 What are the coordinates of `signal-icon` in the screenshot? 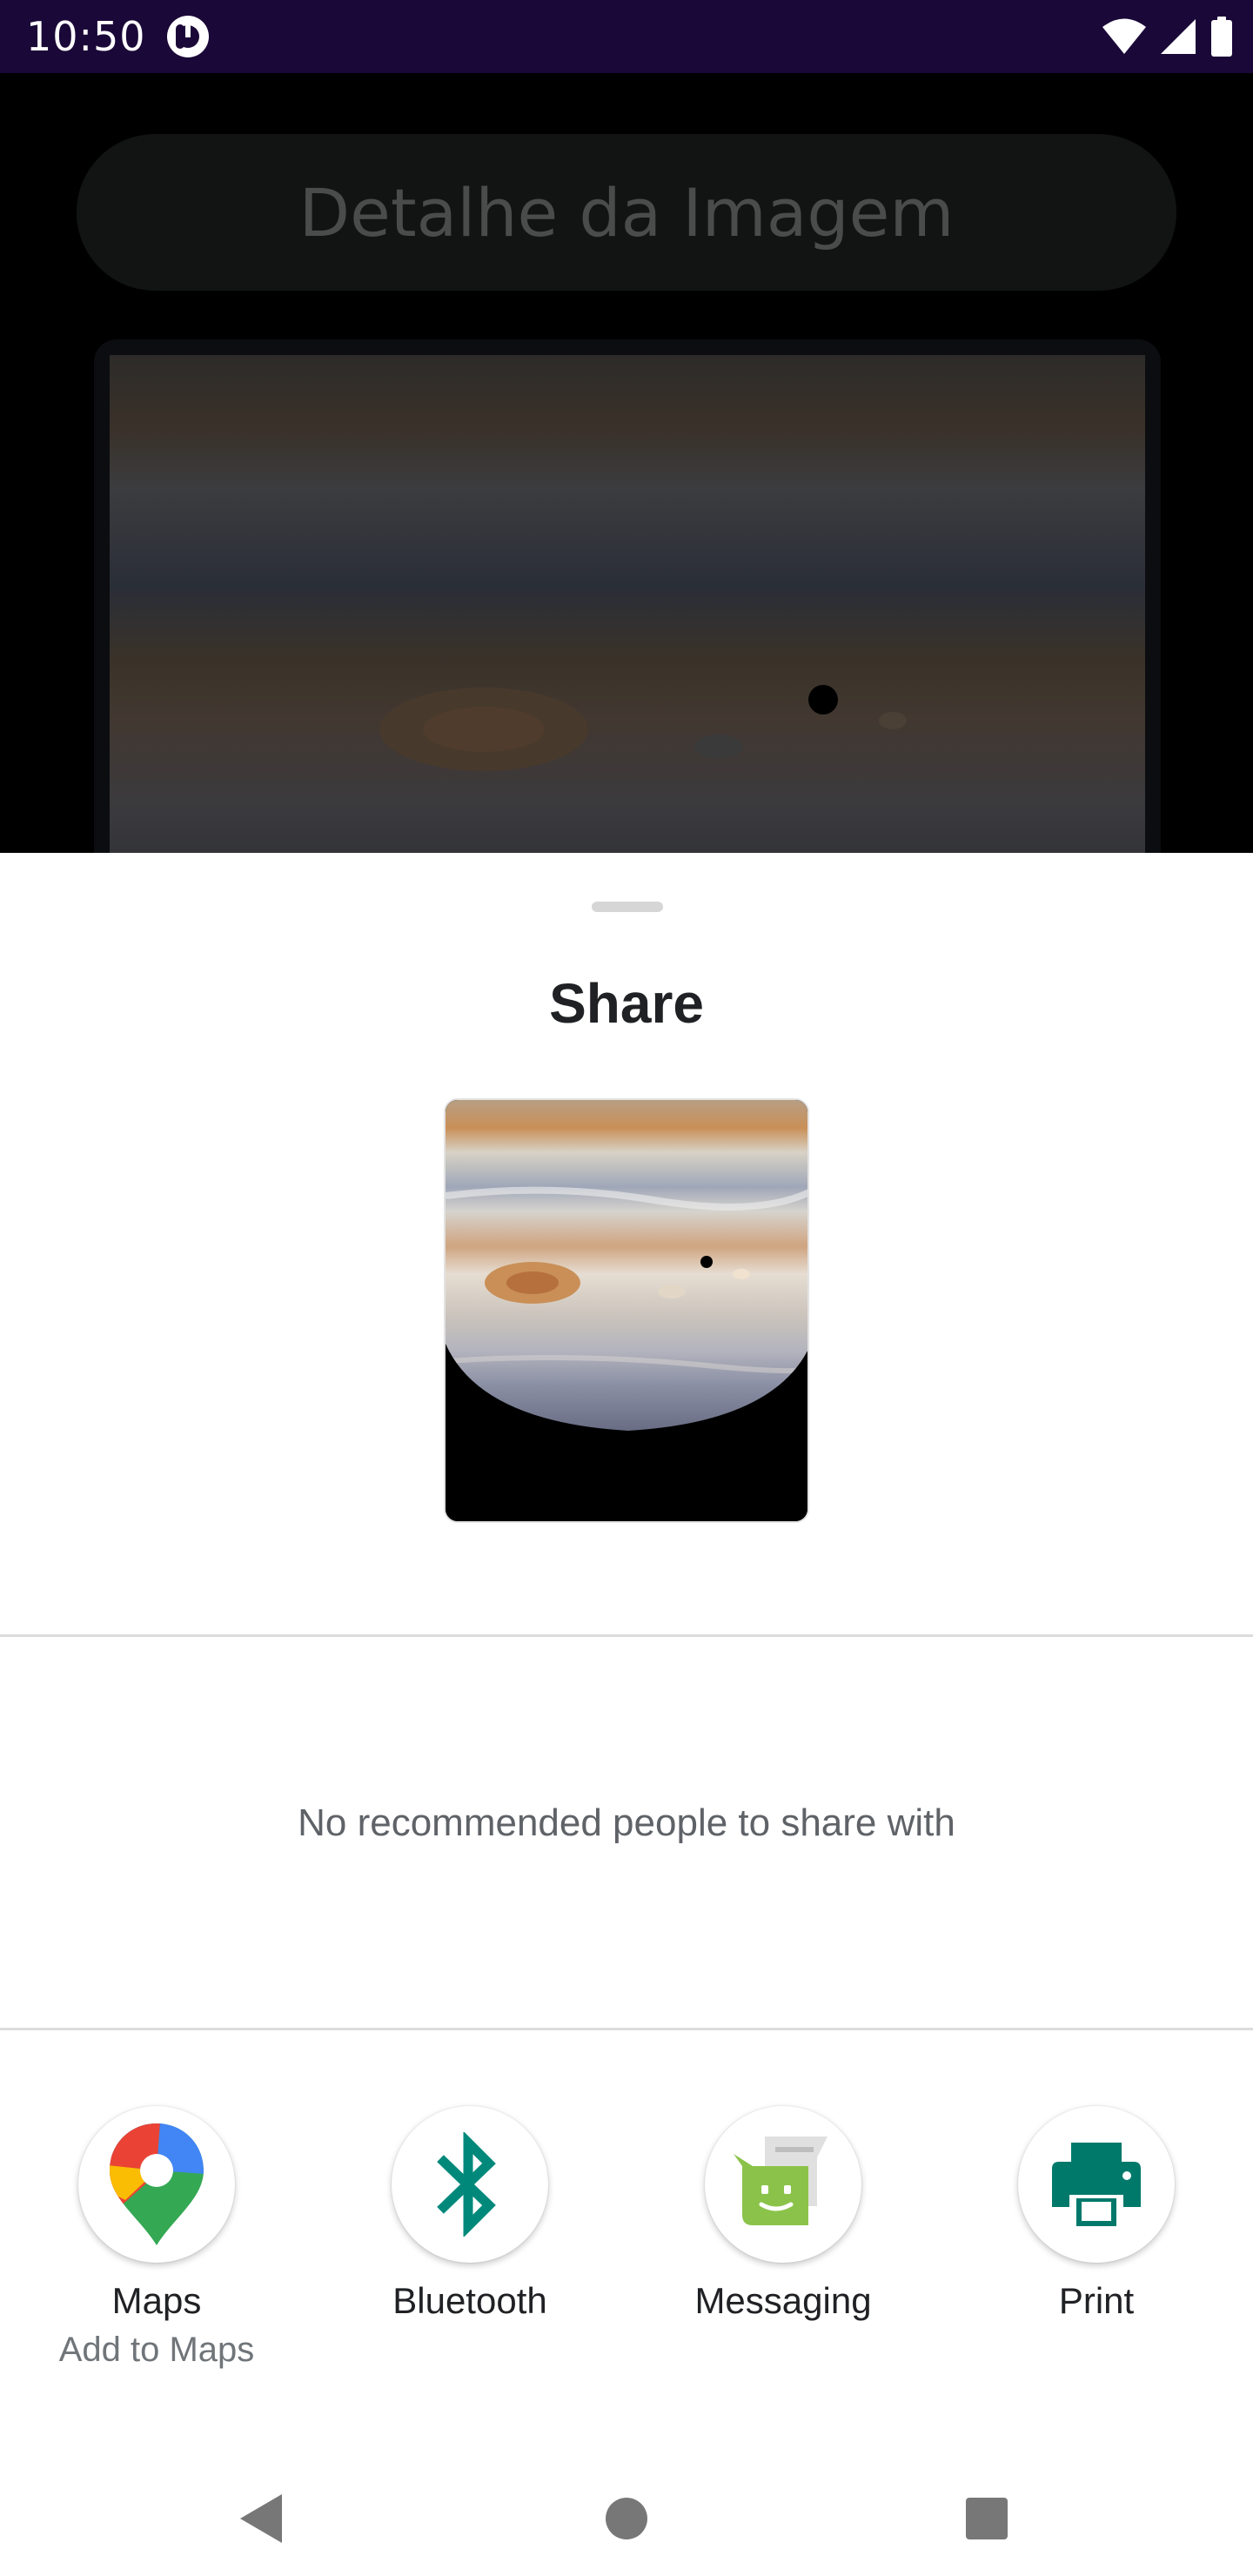 It's located at (1178, 37).